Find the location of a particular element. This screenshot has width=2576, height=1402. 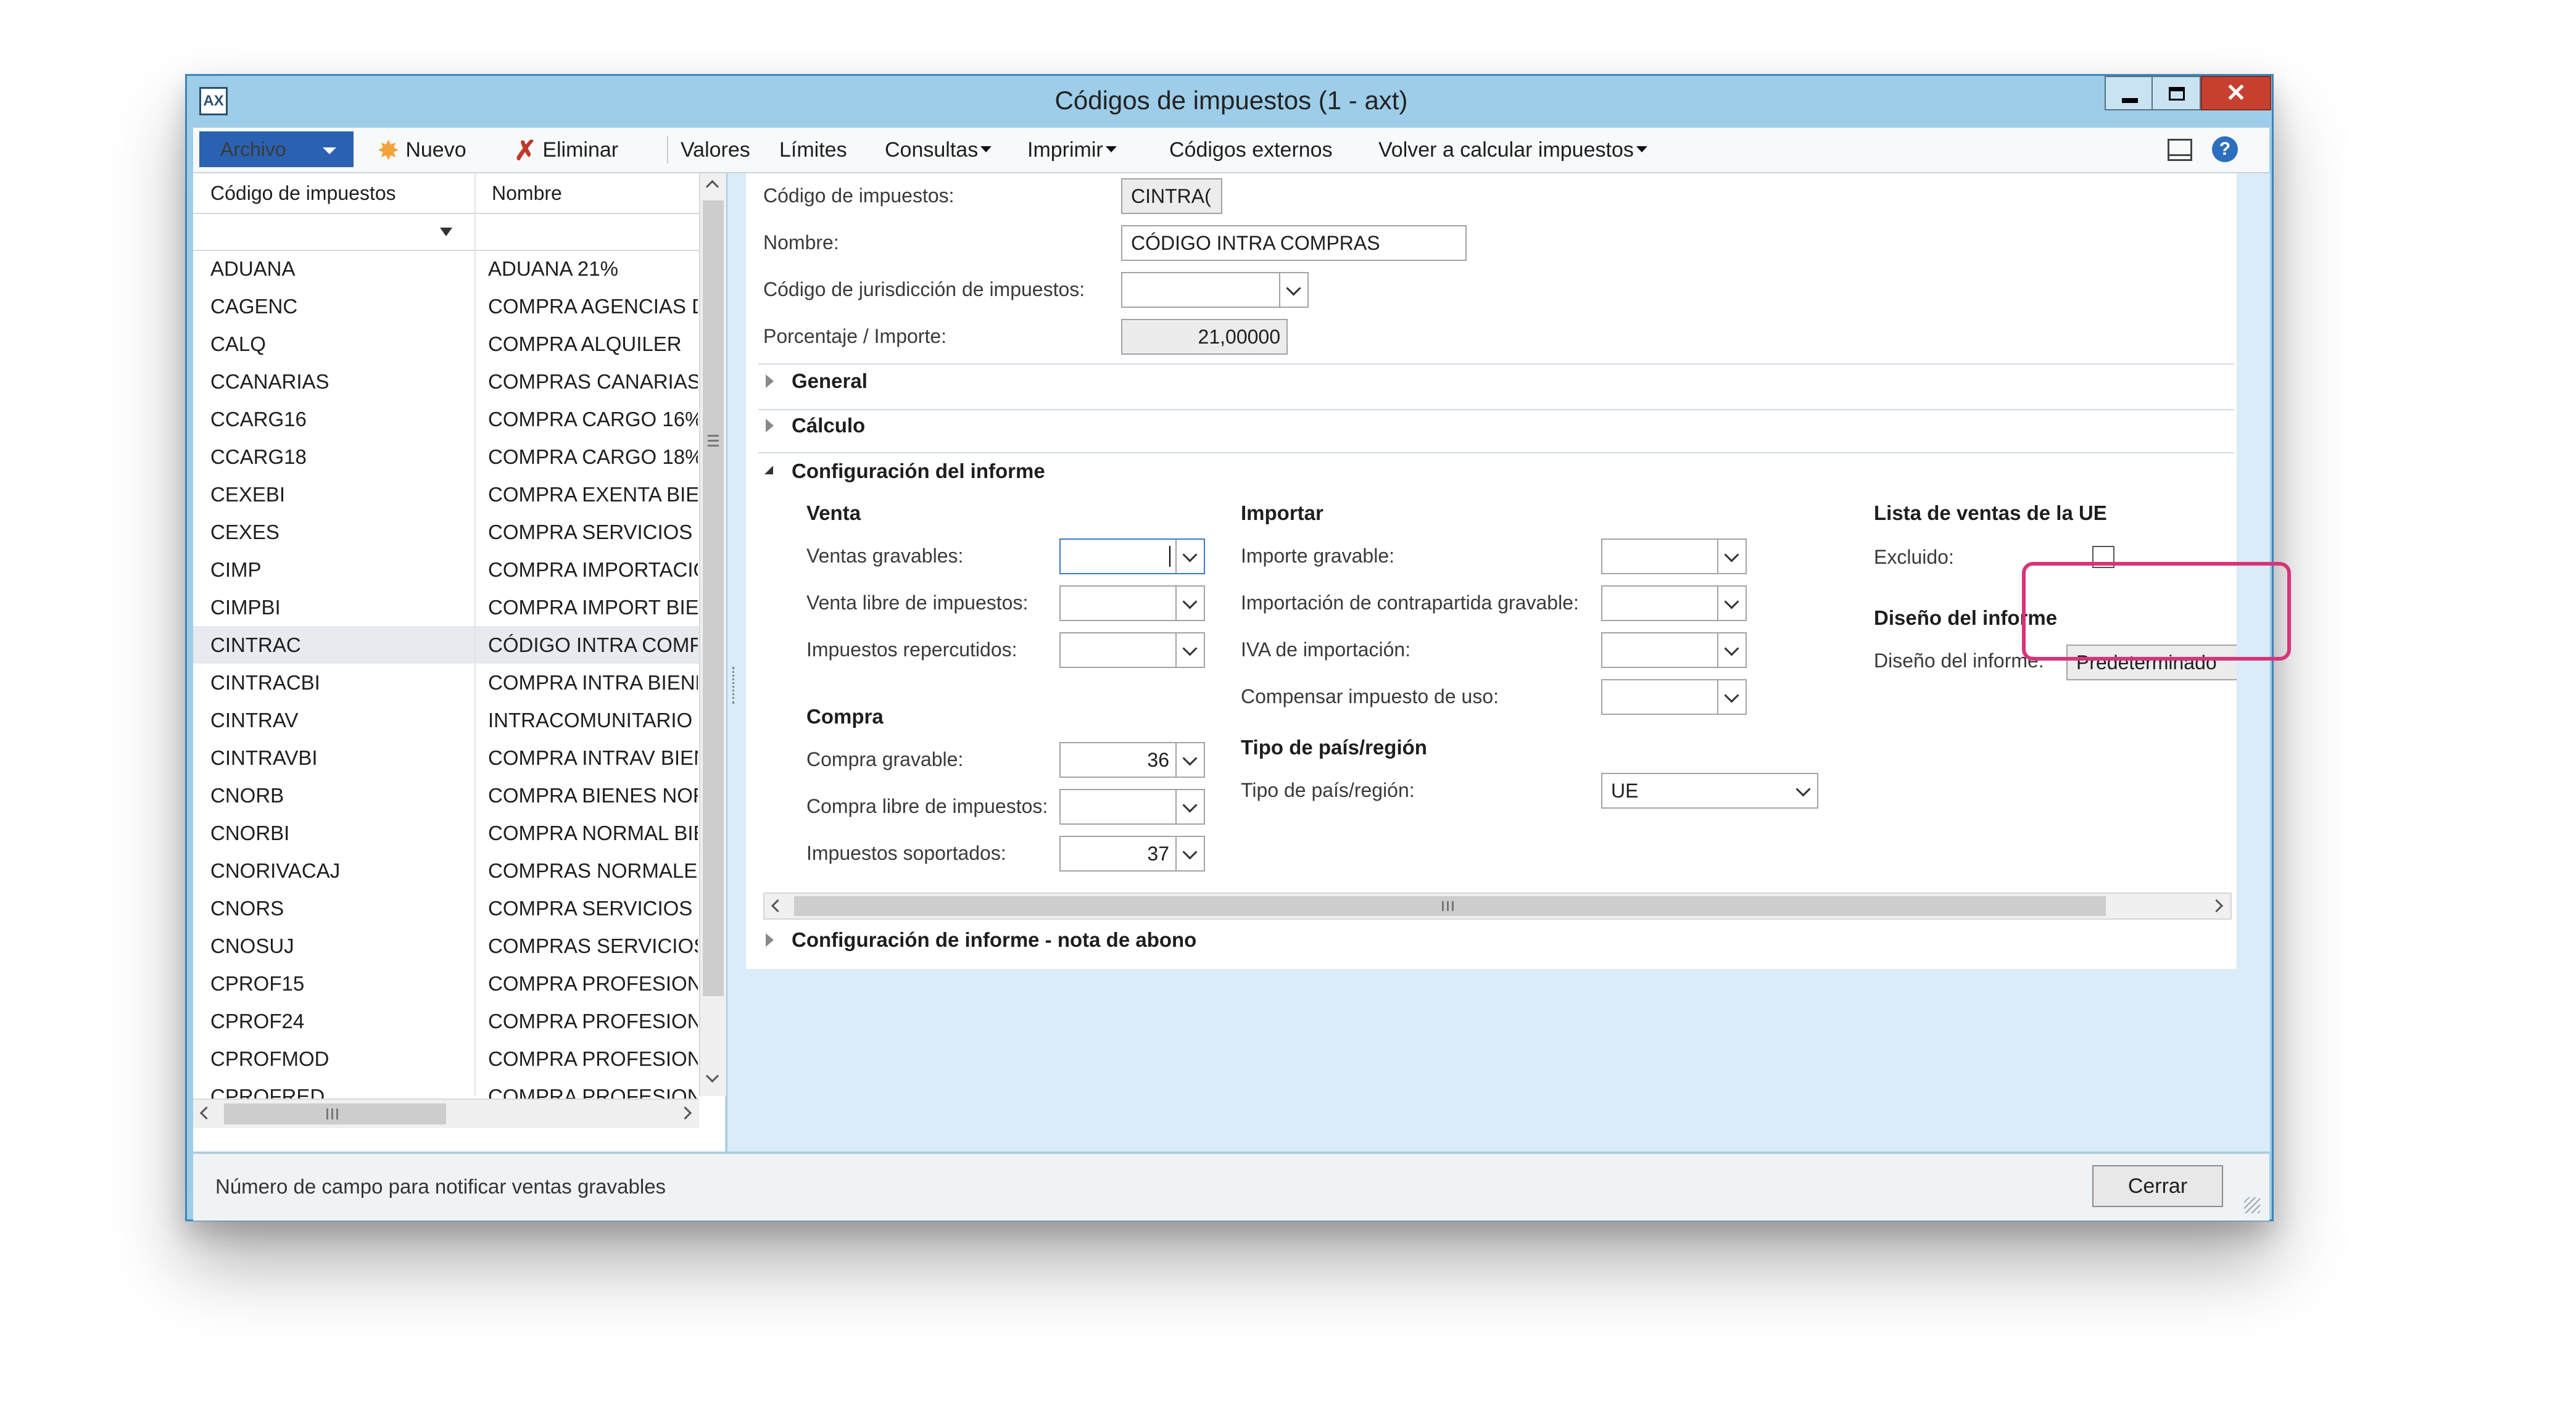

maximize-button is located at coordinates (2177, 93).